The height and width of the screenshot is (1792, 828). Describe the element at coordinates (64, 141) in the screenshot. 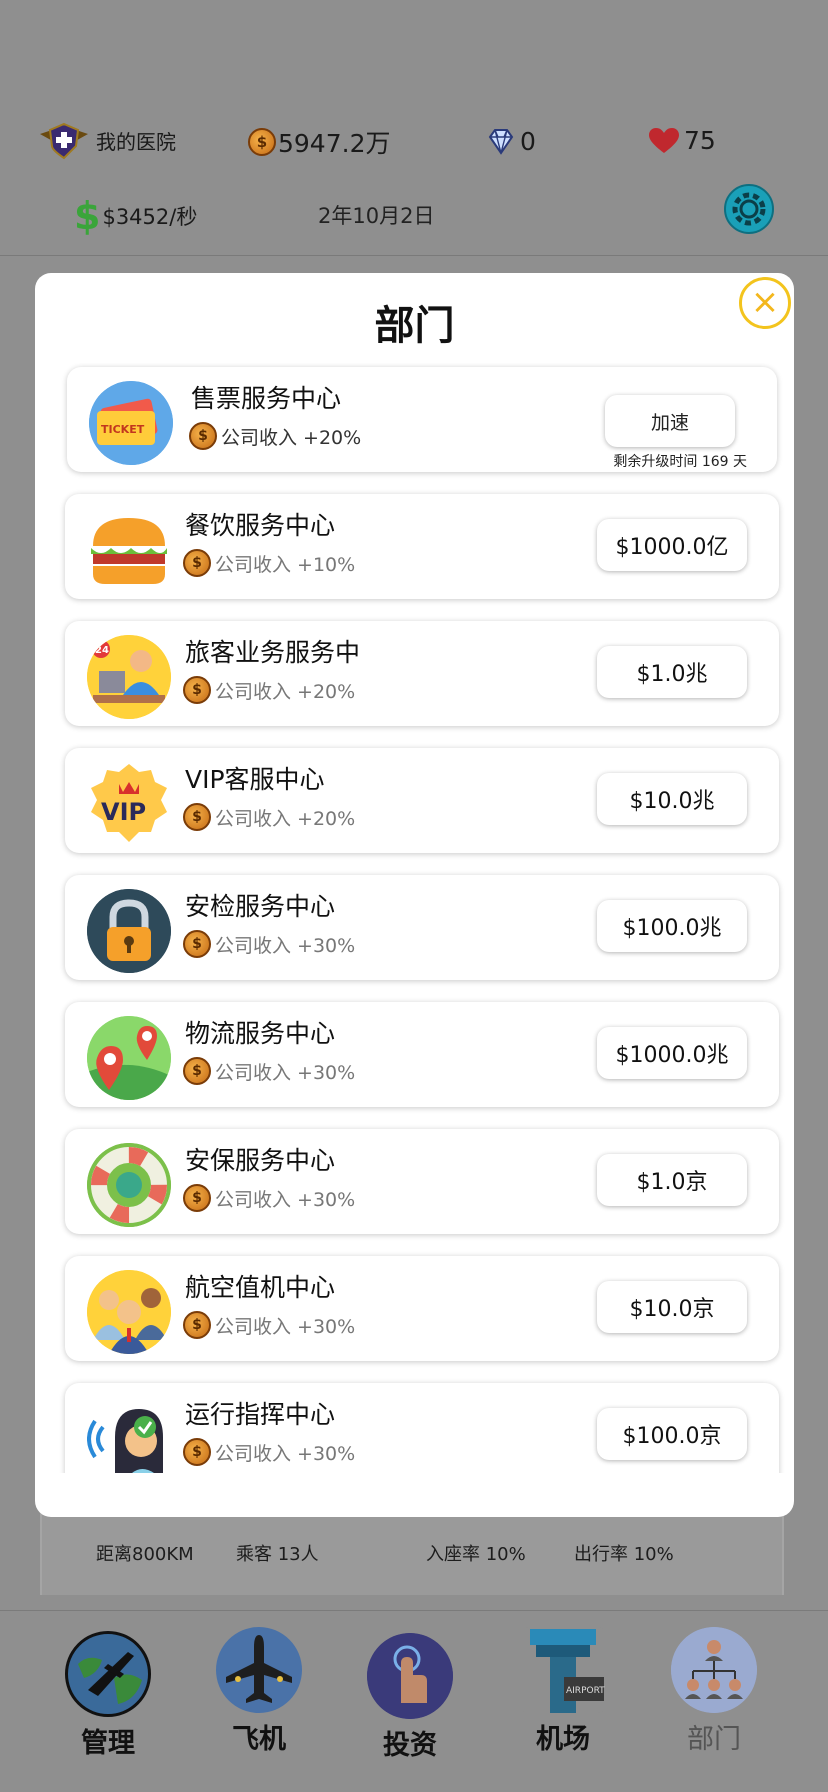

I see `hospital-shield-icon` at that location.